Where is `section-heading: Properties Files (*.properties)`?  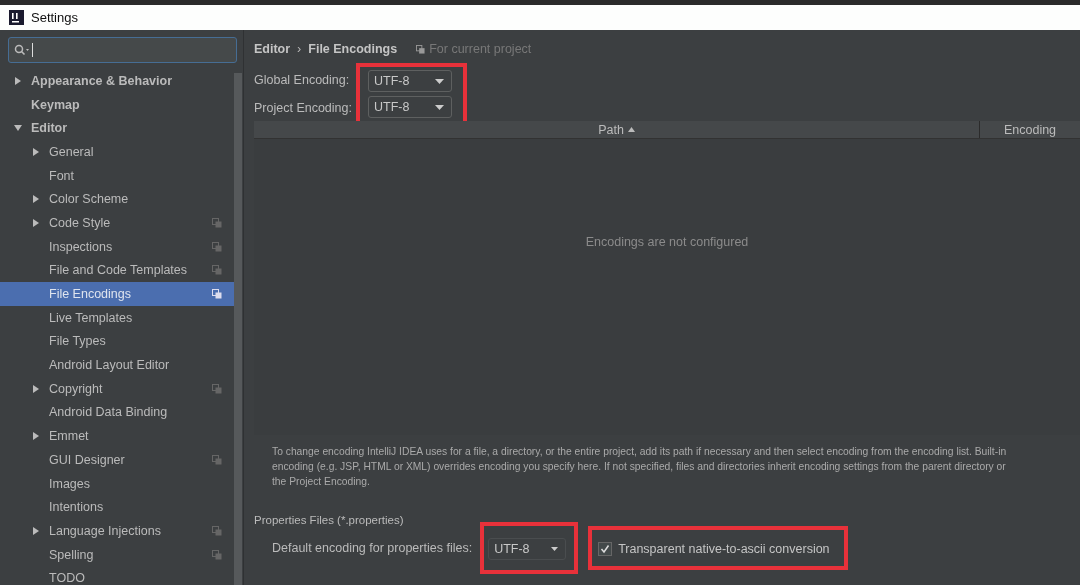 section-heading: Properties Files (*.properties) is located at coordinates (329, 520).